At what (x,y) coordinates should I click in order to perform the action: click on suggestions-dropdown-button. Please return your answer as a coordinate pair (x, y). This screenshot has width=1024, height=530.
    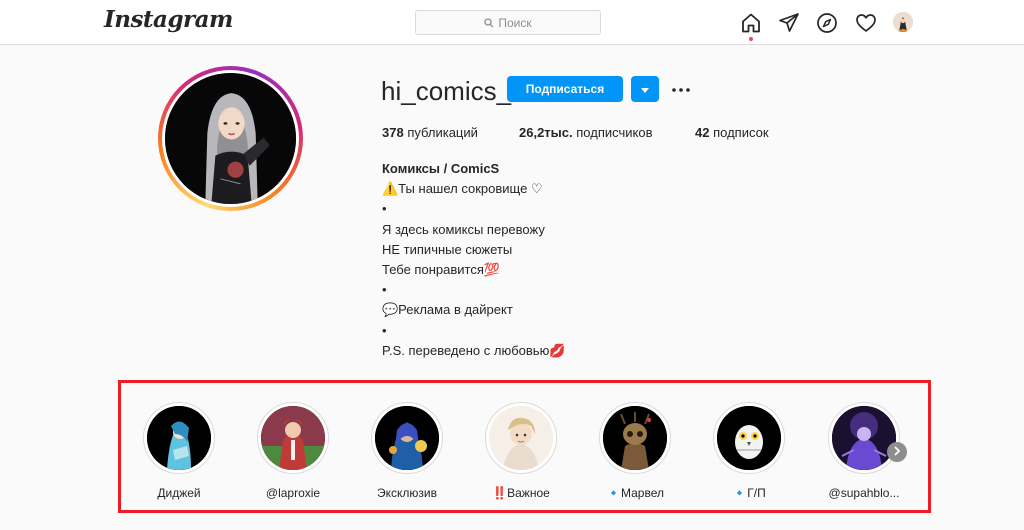
    Looking at the image, I should click on (645, 89).